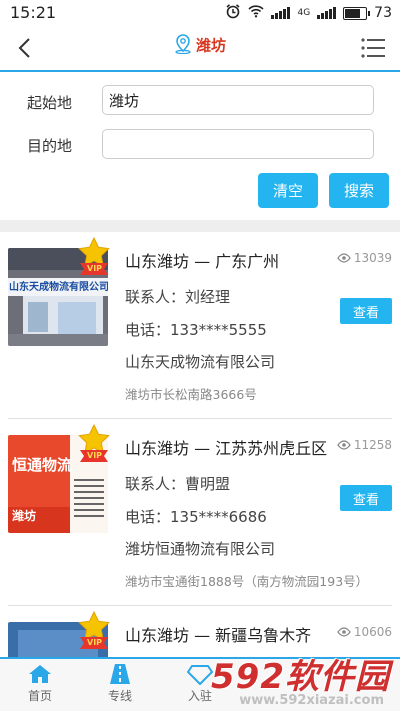 This screenshot has height=711, width=400. What do you see at coordinates (50, 103) in the screenshot?
I see `origin-label: 起始地` at bounding box center [50, 103].